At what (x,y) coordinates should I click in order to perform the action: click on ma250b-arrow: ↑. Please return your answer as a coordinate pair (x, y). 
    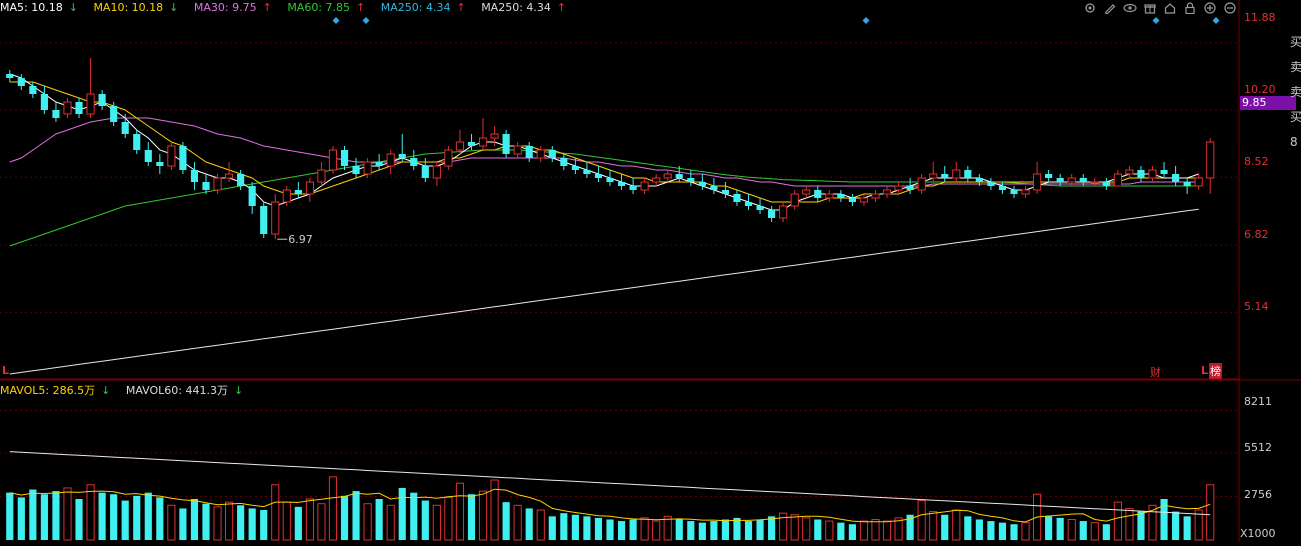
    Looking at the image, I should click on (561, 7).